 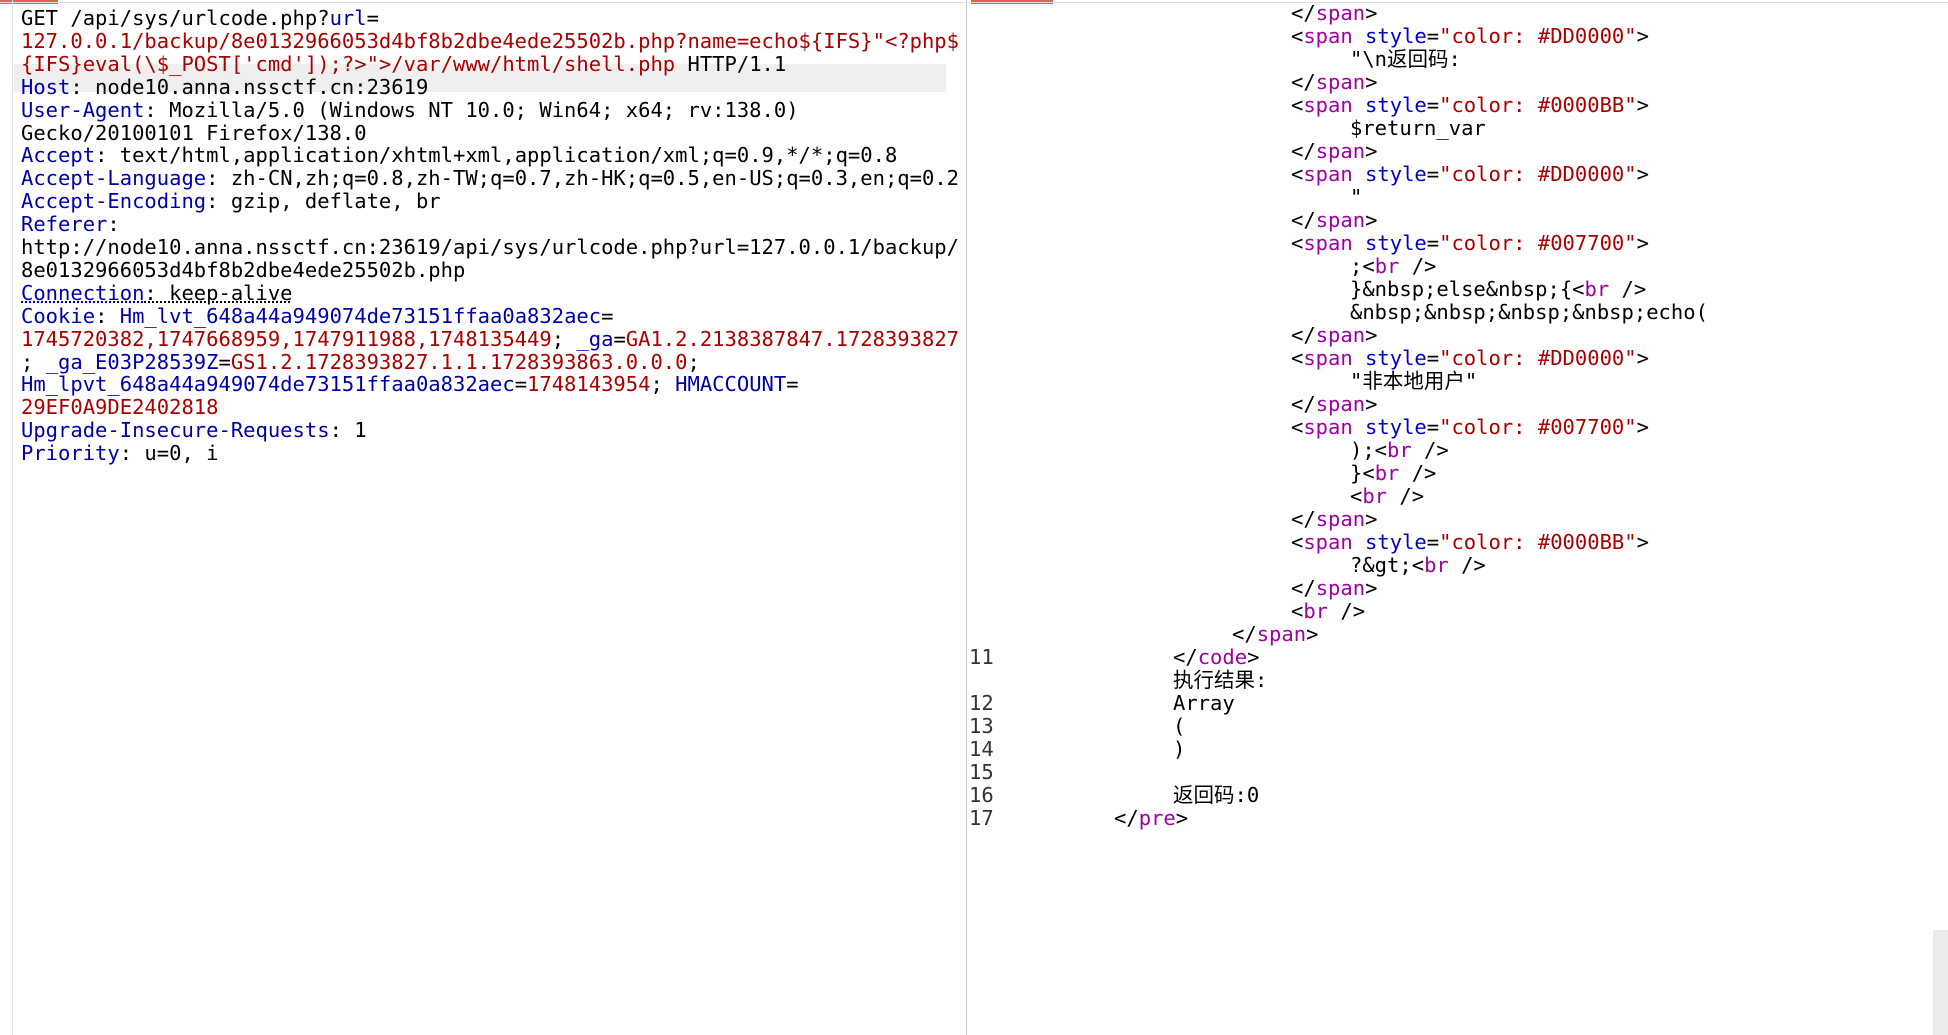 I want to click on response-line: &nbsp;&nbsp;&nbsp;&nbsp;echo(, so click(x=1529, y=312).